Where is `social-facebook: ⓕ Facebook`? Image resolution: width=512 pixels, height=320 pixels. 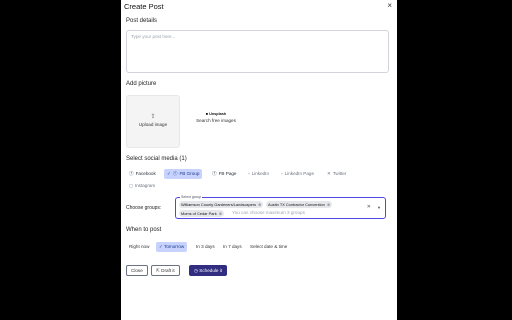
social-facebook: ⓕ Facebook is located at coordinates (142, 174).